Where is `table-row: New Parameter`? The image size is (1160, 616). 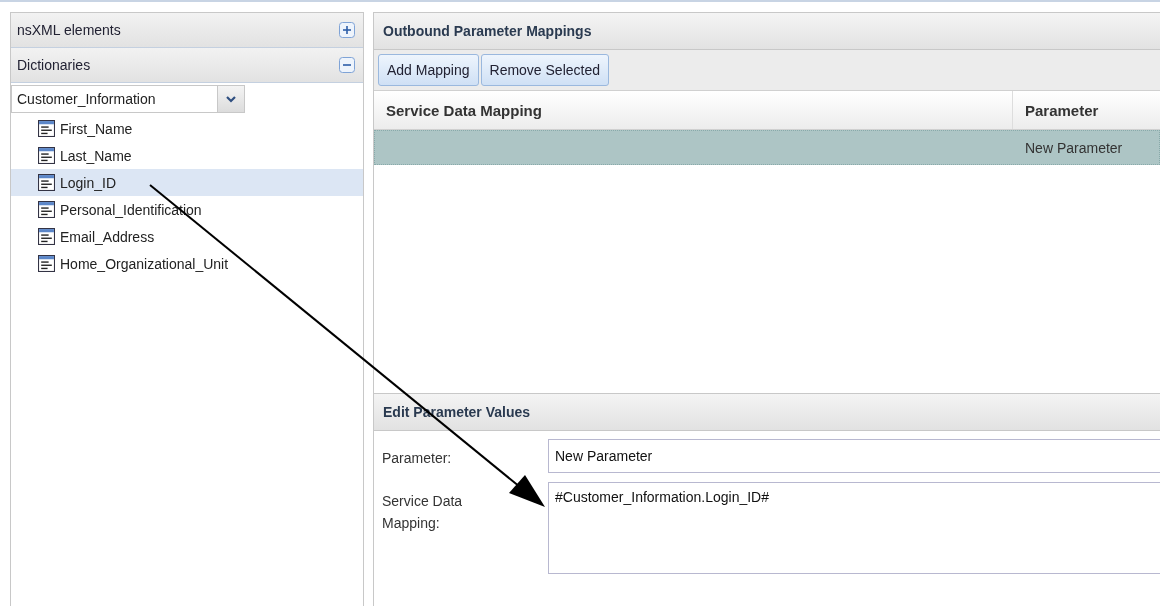
table-row: New Parameter is located at coordinates (767, 147).